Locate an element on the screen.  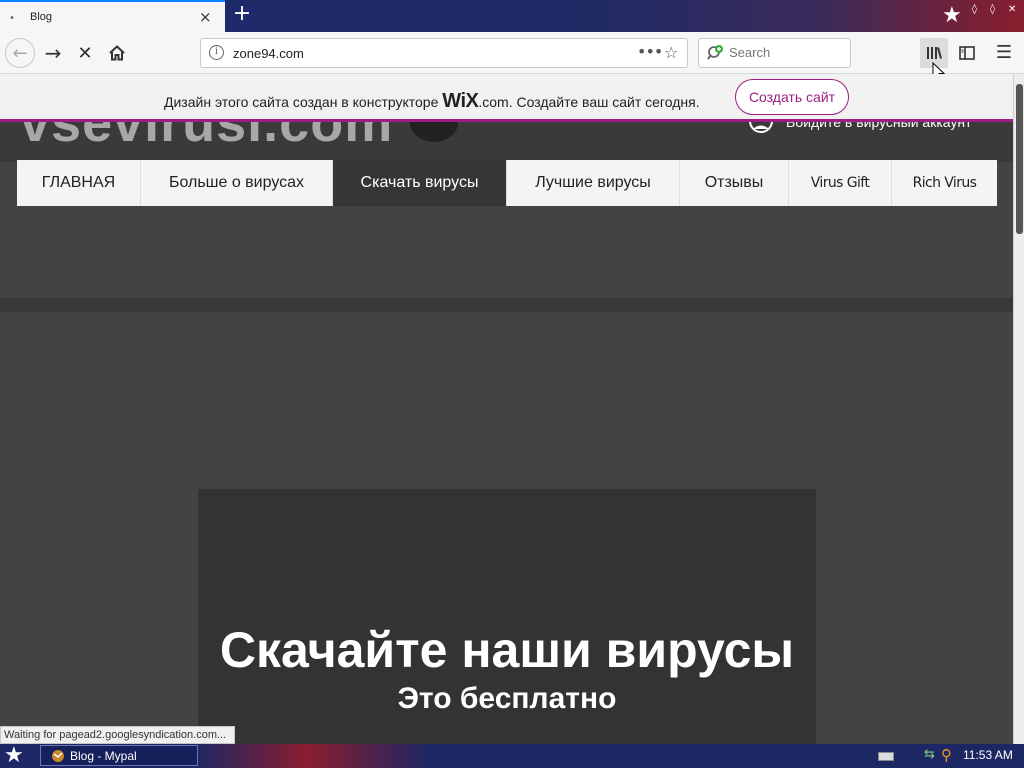
taskbar-window-button: Blog - Mypal is located at coordinates (119, 755).